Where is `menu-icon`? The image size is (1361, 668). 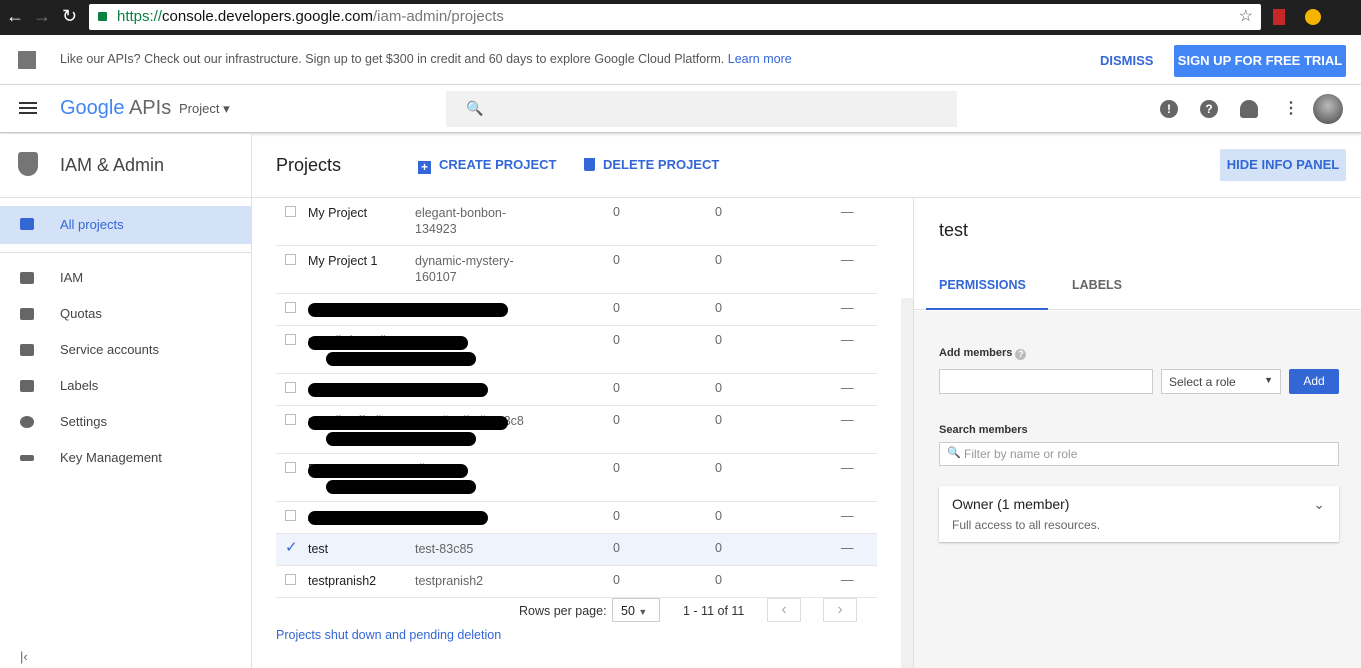 menu-icon is located at coordinates (28, 103).